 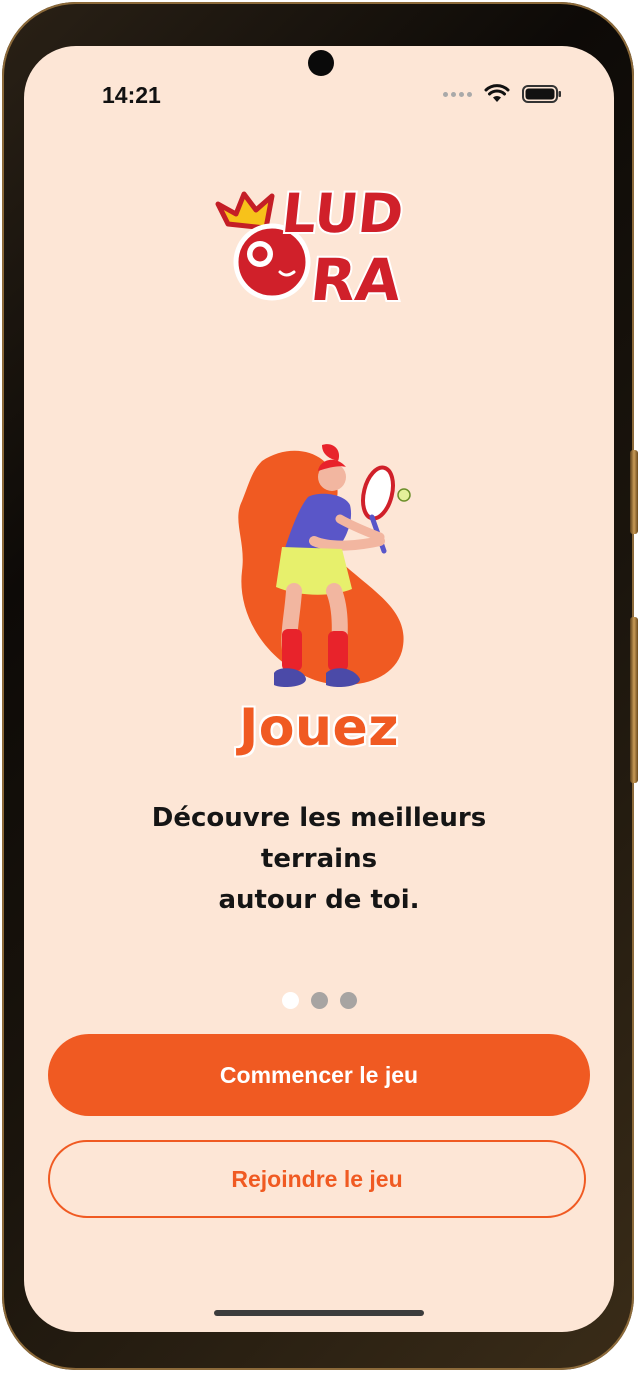 I want to click on tennis-player-illustration, so click(x=324, y=565).